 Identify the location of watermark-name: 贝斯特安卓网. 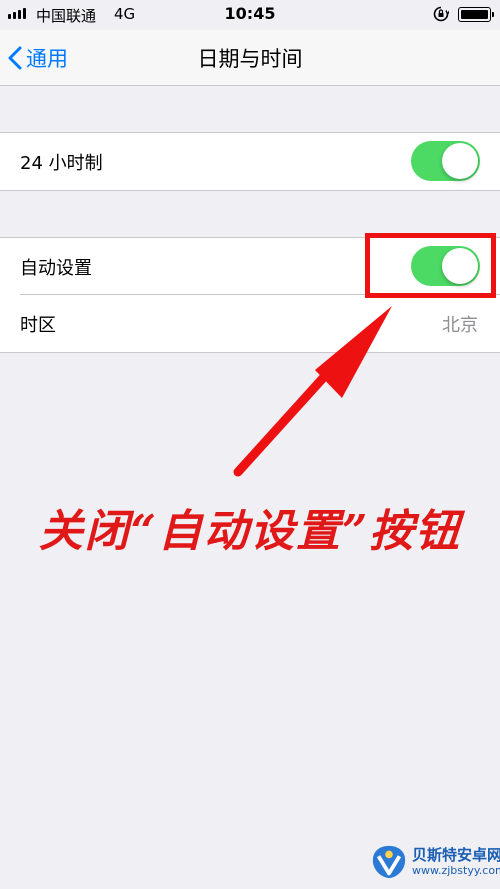
(456, 855).